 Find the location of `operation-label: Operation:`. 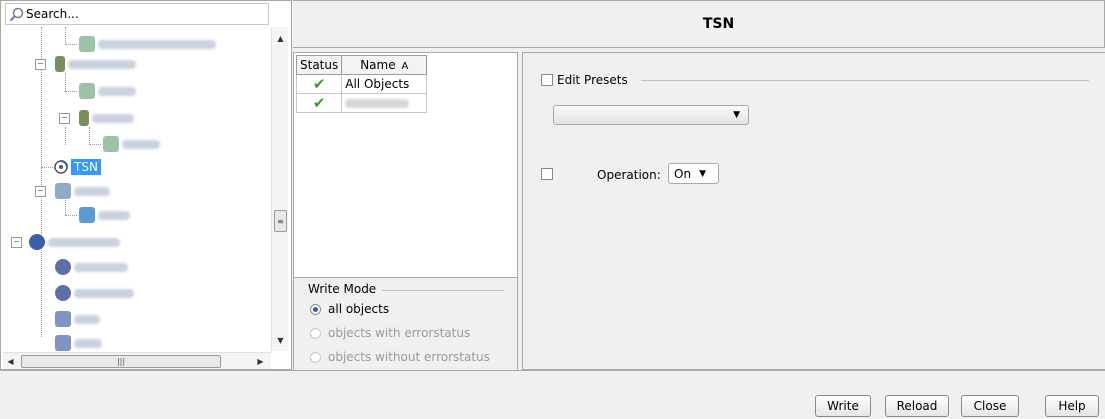

operation-label: Operation: is located at coordinates (629, 175).